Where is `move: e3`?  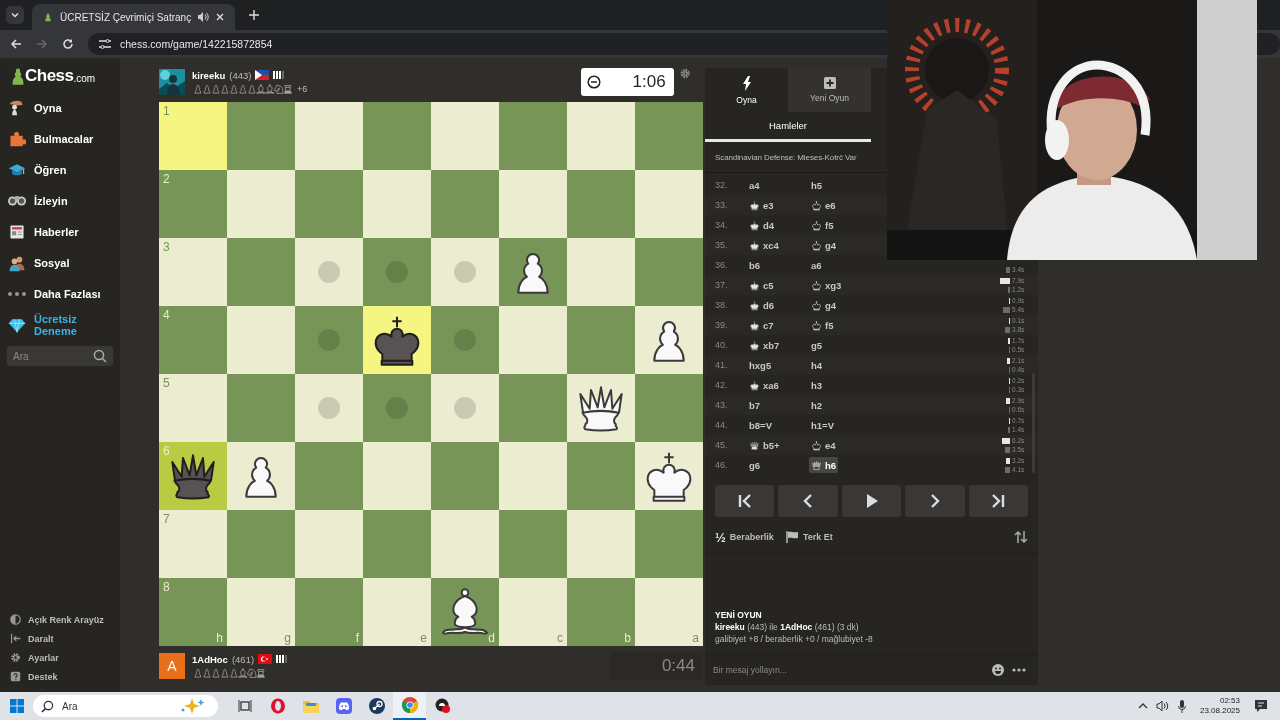 move: e3 is located at coordinates (778, 205).